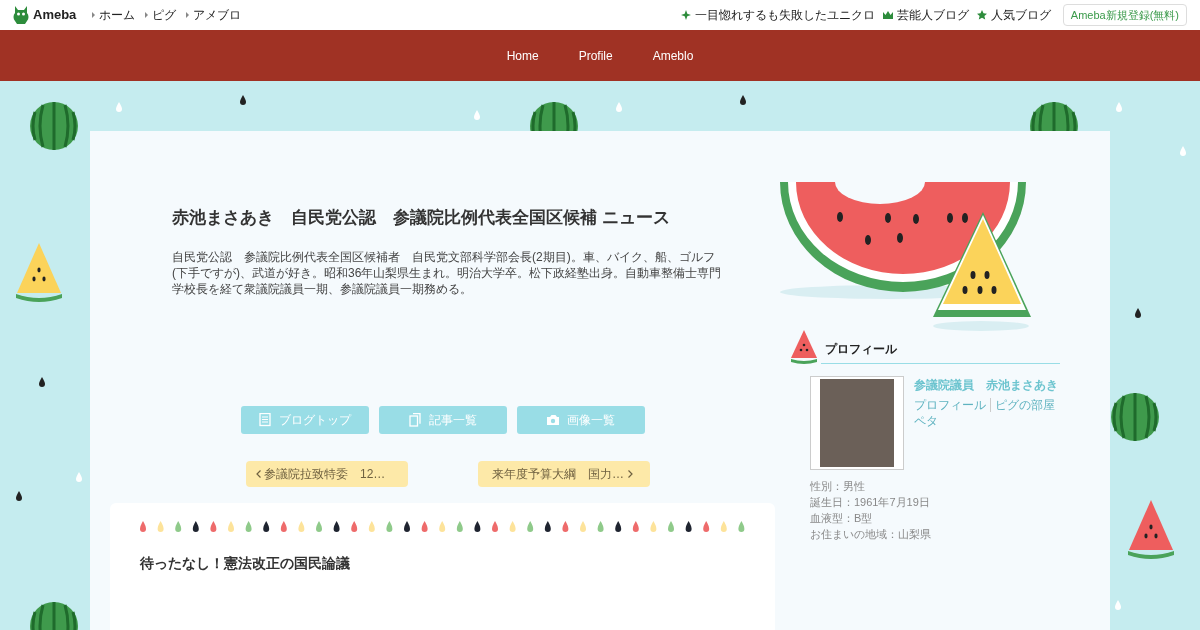 This screenshot has width=1200, height=630. What do you see at coordinates (838, 486) in the screenshot?
I see `profile-detail: 性別：男性` at bounding box center [838, 486].